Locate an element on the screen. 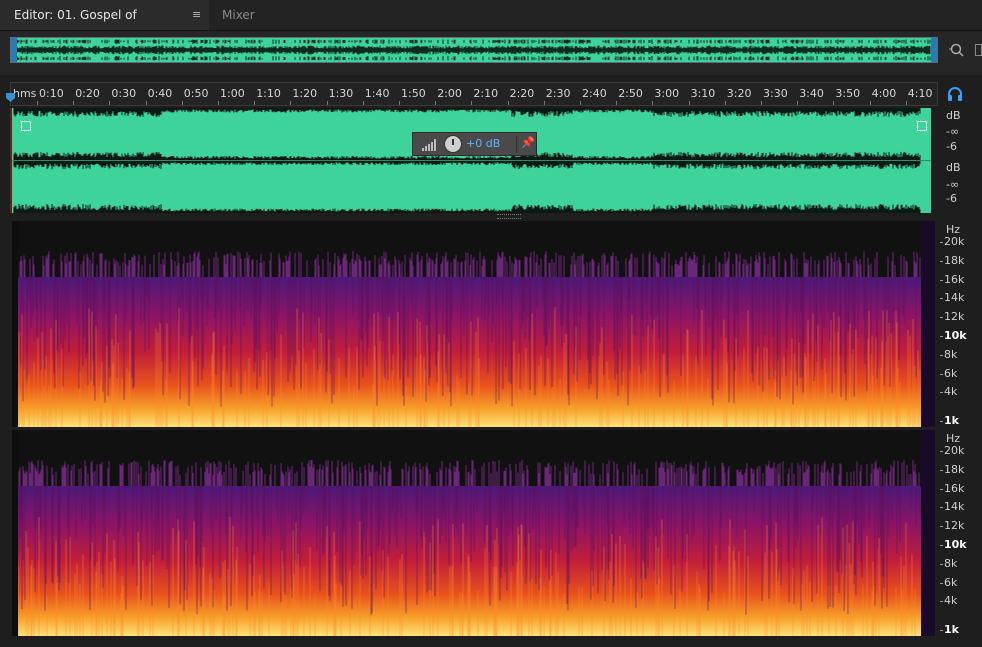  hz-label: 18k is located at coordinates (954, 469).